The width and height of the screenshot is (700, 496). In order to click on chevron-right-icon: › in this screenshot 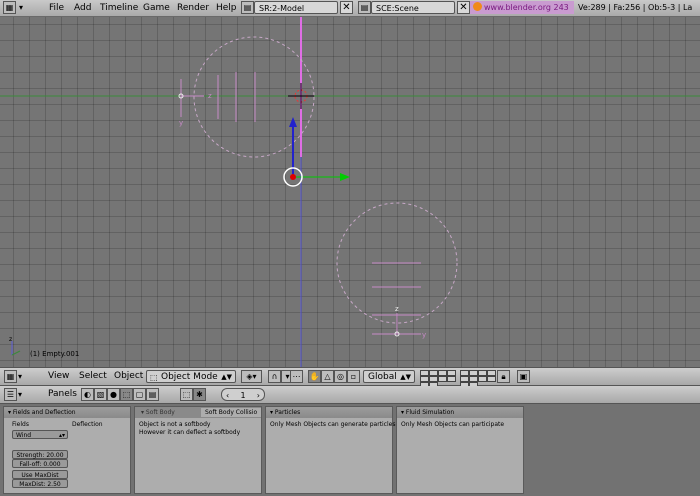, I will do `click(258, 395)`.